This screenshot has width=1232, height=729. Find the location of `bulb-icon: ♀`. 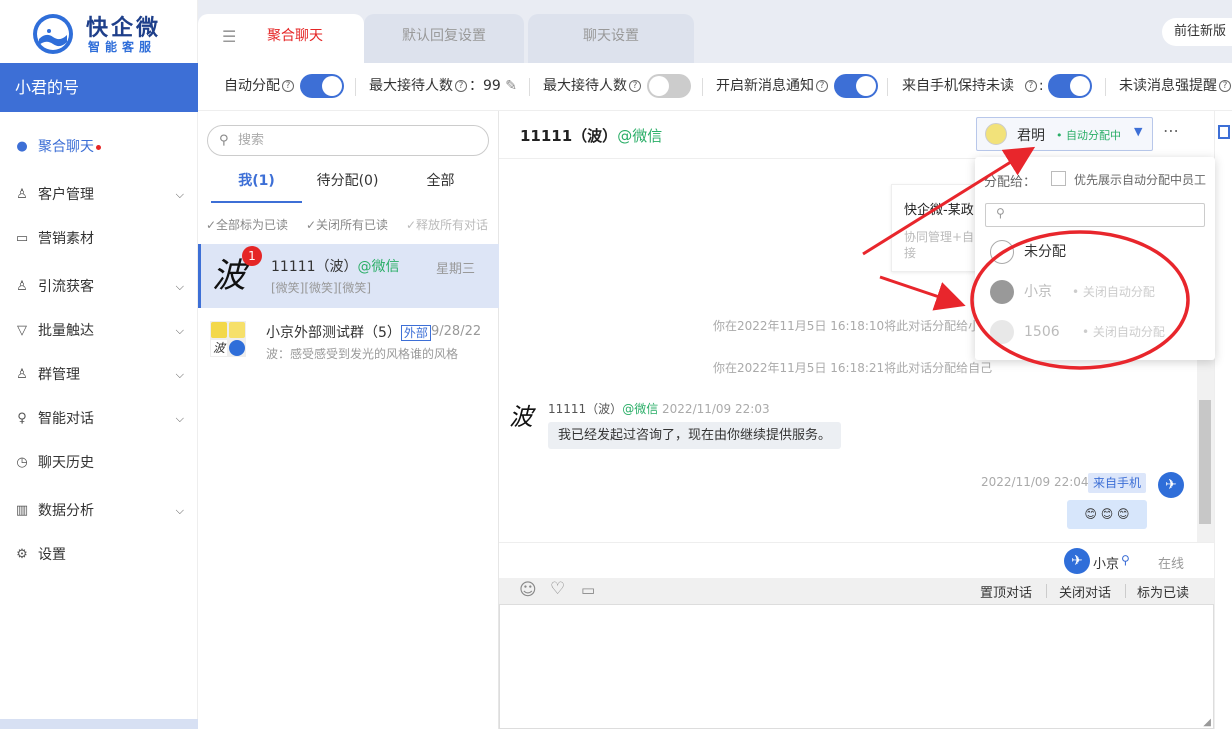

bulb-icon: ♀ is located at coordinates (22, 418).